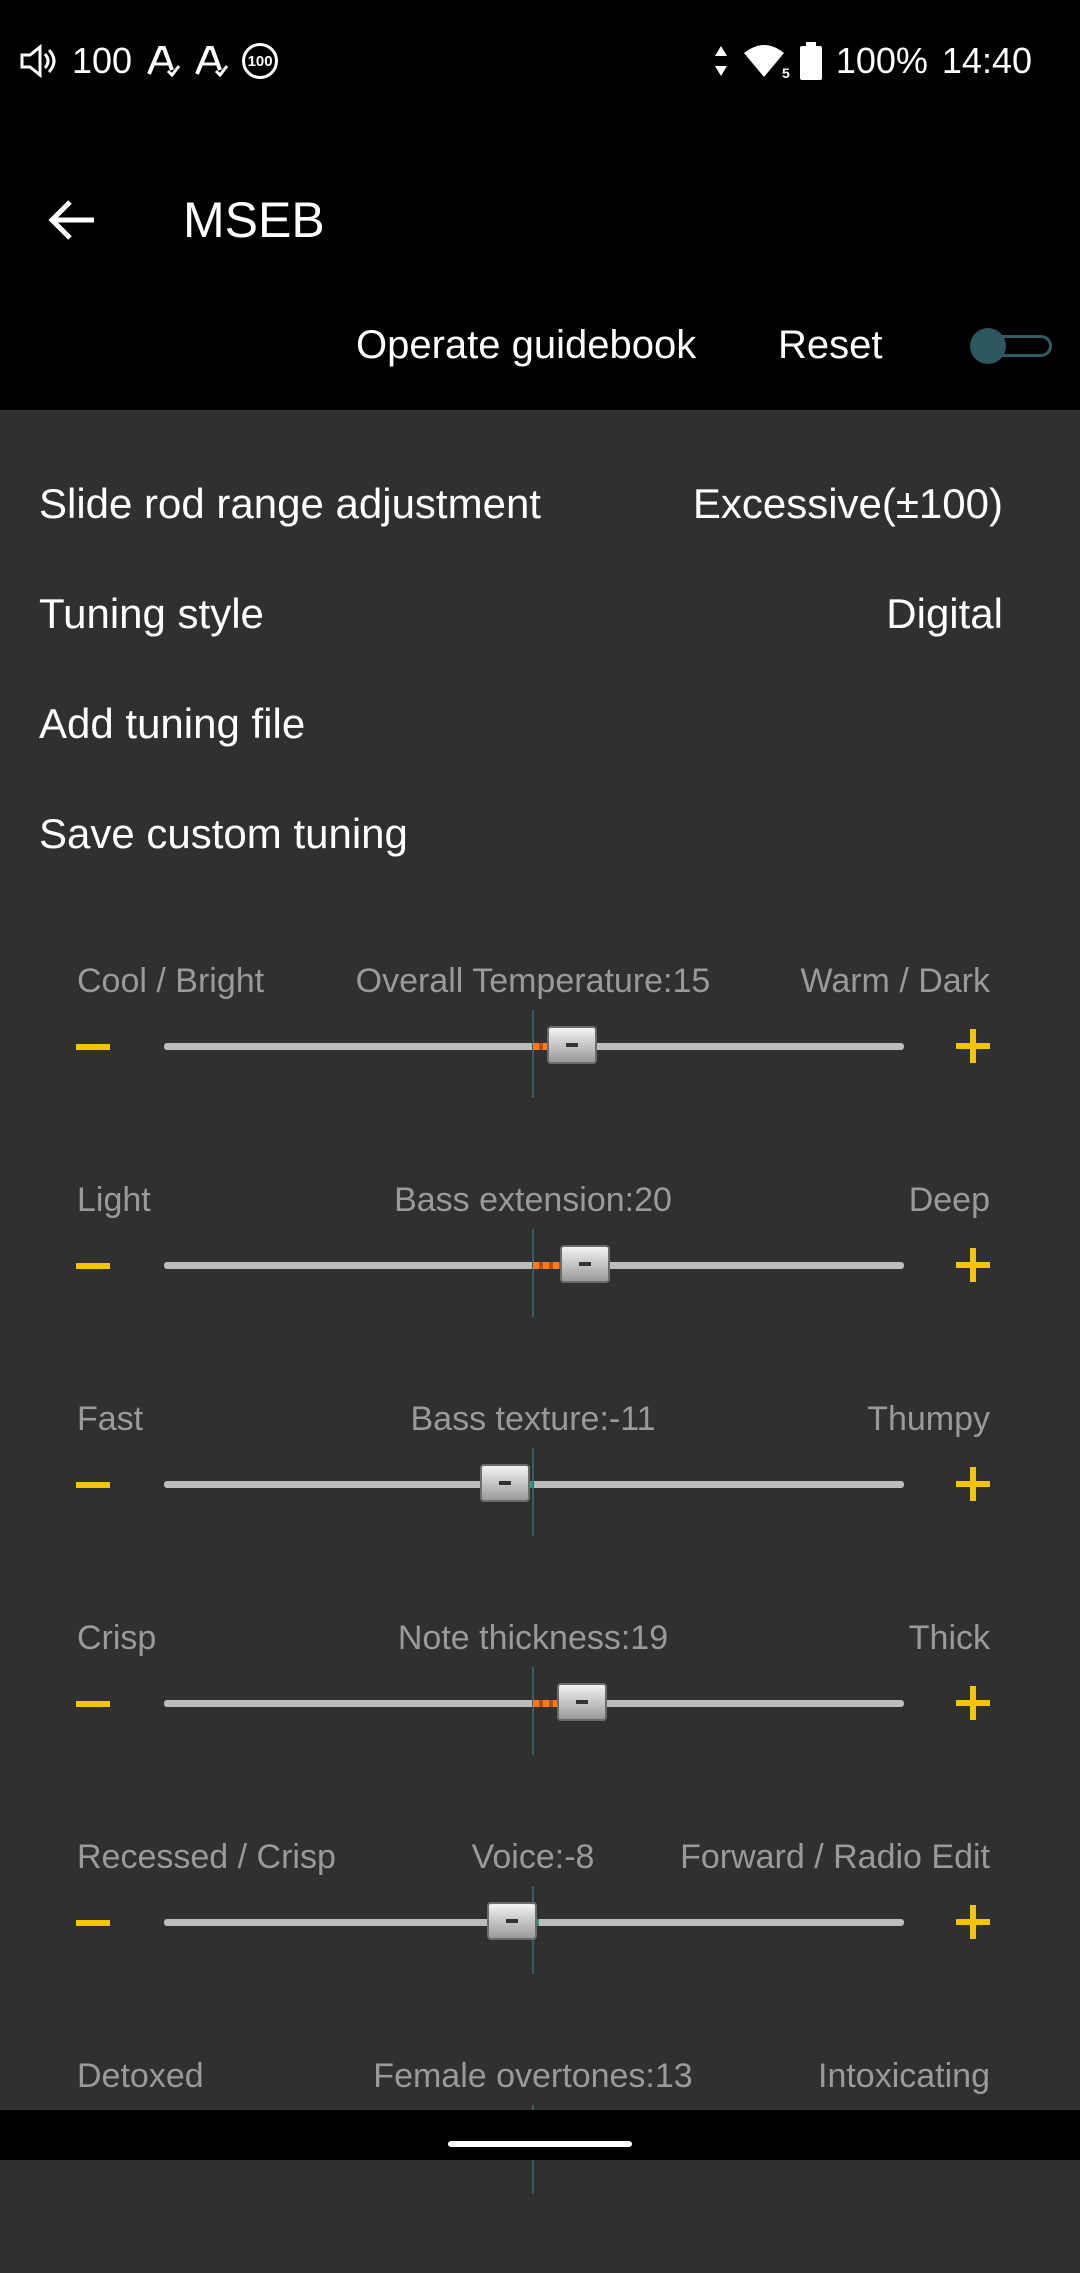  What do you see at coordinates (539, 614) in the screenshot?
I see `setting-tuning-style: Tuning style Digital` at bounding box center [539, 614].